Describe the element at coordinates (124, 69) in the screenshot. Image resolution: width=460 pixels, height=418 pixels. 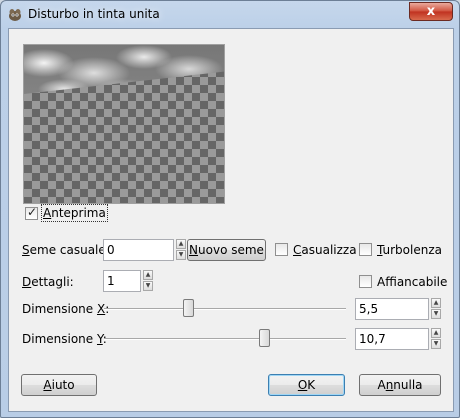
I see `noise-preview-render` at that location.